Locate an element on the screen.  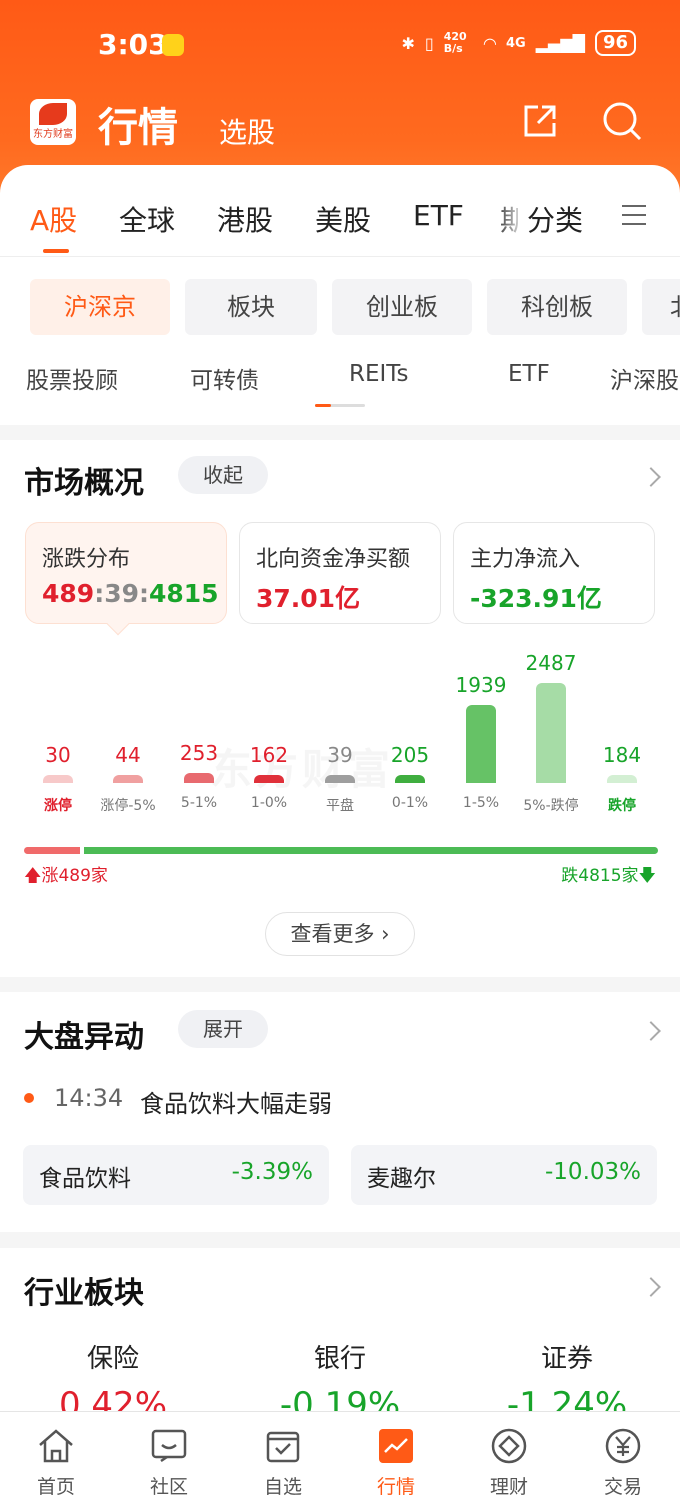
up-count: 🡅涨489家 is located at coordinates (66, 876).